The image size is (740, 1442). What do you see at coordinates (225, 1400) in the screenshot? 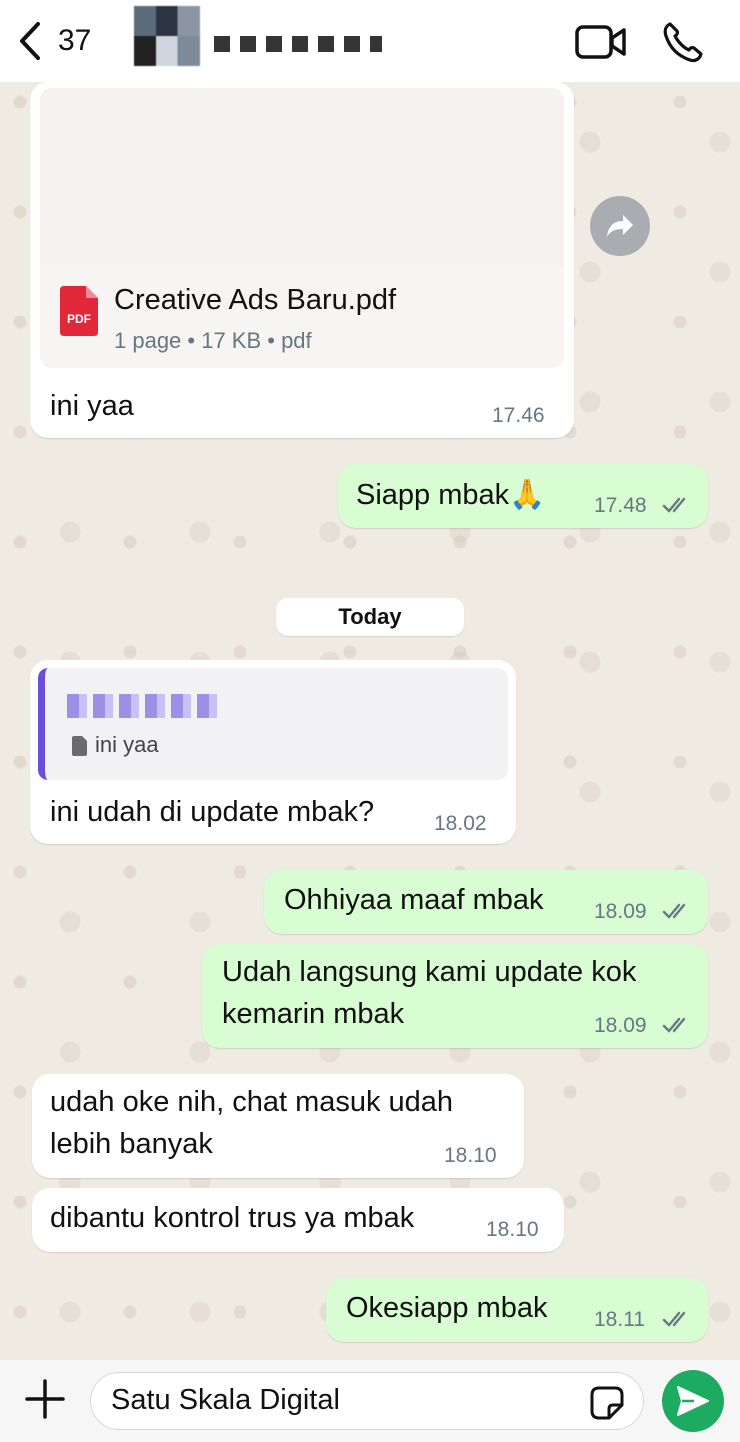
I see `message-input-value: Satu Skala Digital` at bounding box center [225, 1400].